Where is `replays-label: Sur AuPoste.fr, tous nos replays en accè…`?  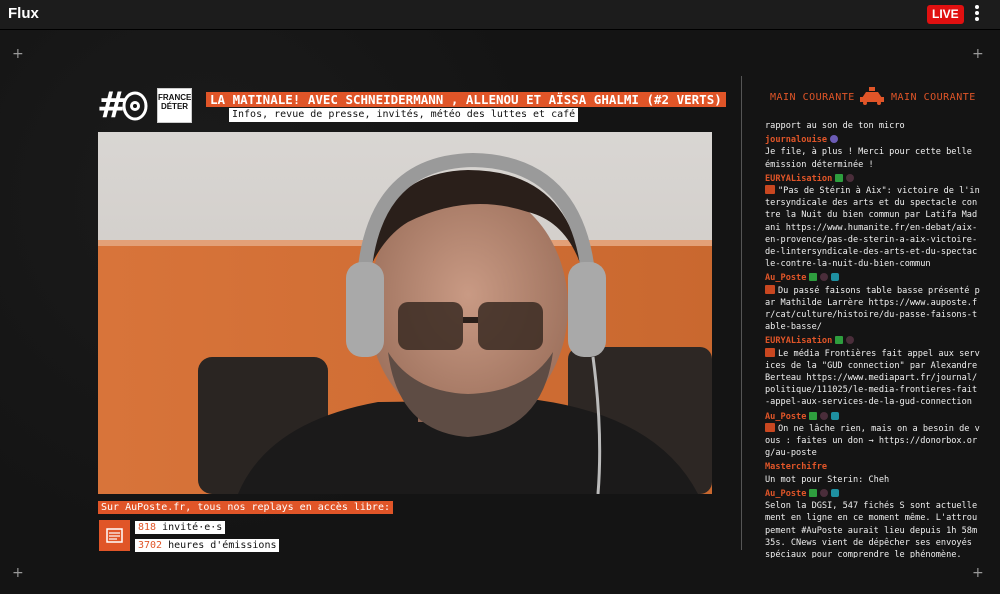
replays-label: Sur AuPoste.fr, tous nos replays en accè… is located at coordinates (245, 507).